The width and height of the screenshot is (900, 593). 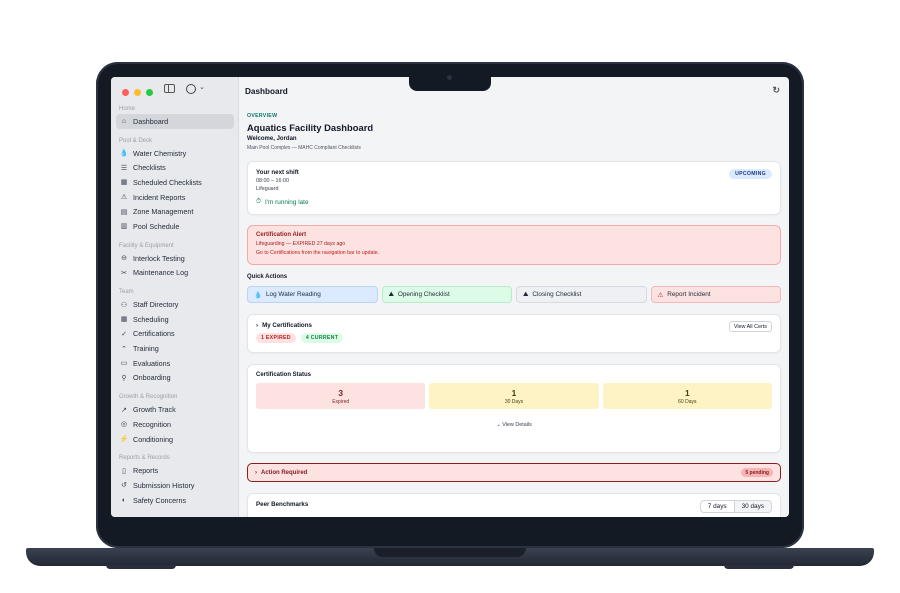 I want to click on sidebar-item-staff-directory: ⚇ Staff Directory, so click(x=175, y=304).